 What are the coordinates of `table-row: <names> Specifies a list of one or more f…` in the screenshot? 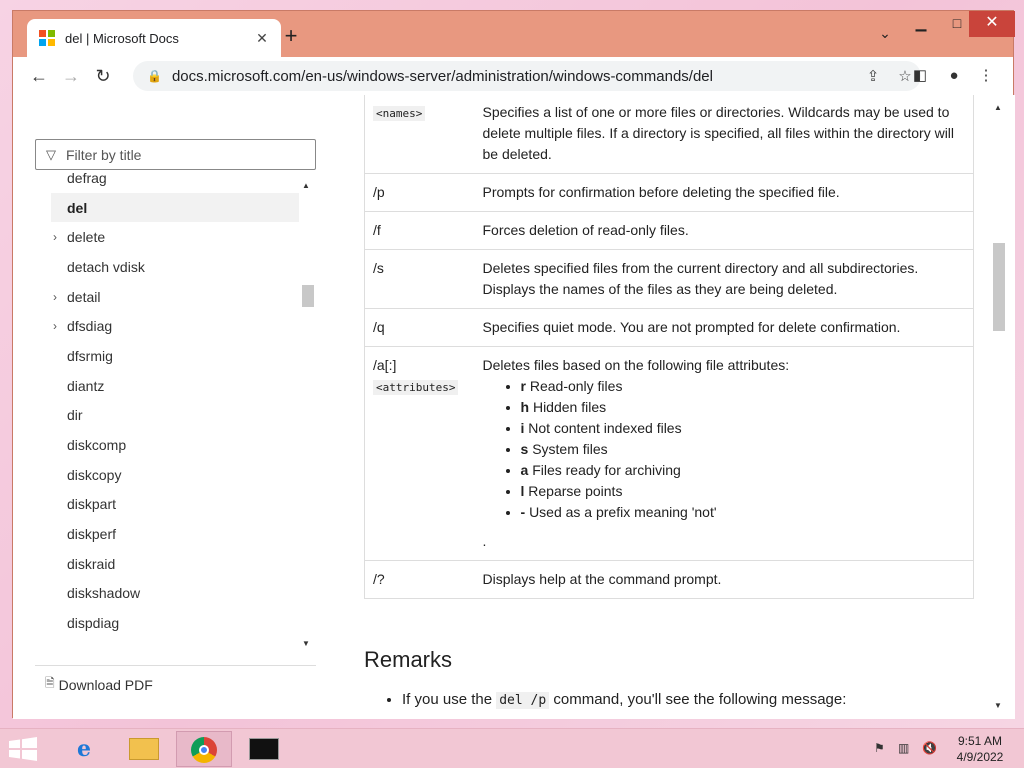 It's located at (669, 134).